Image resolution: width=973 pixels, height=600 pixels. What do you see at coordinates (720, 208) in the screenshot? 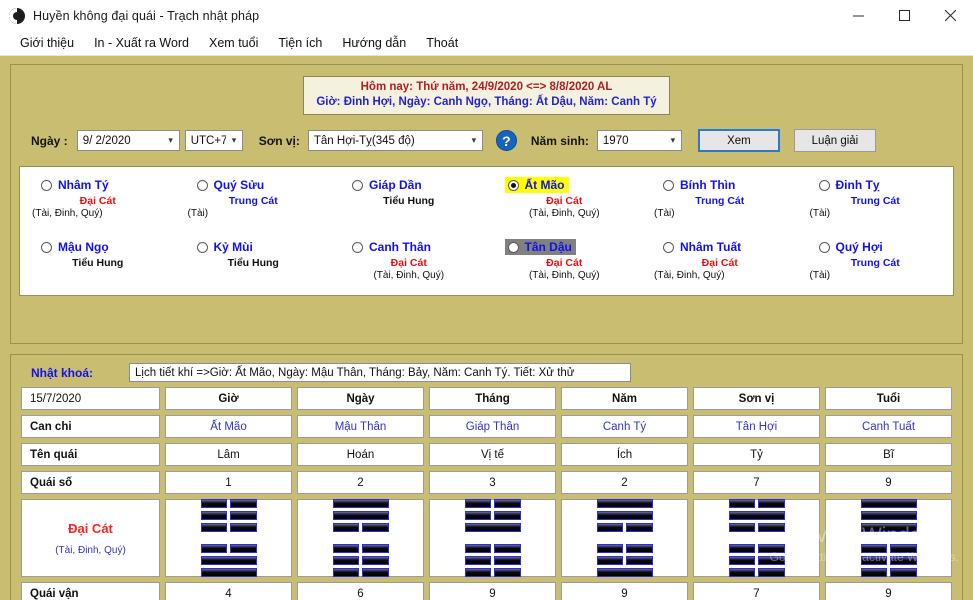
I see `radio-option-binh-thin: Bính Thìn Trung Cát (Tài)` at bounding box center [720, 208].